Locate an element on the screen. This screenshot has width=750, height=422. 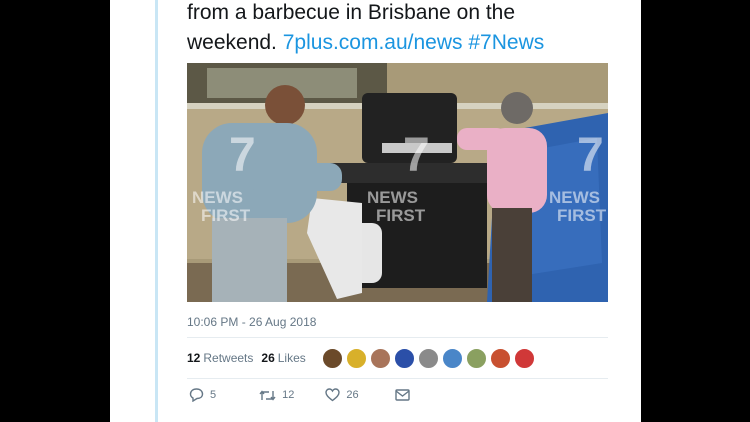
hashtag-link: #7News is located at coordinates (506, 42).